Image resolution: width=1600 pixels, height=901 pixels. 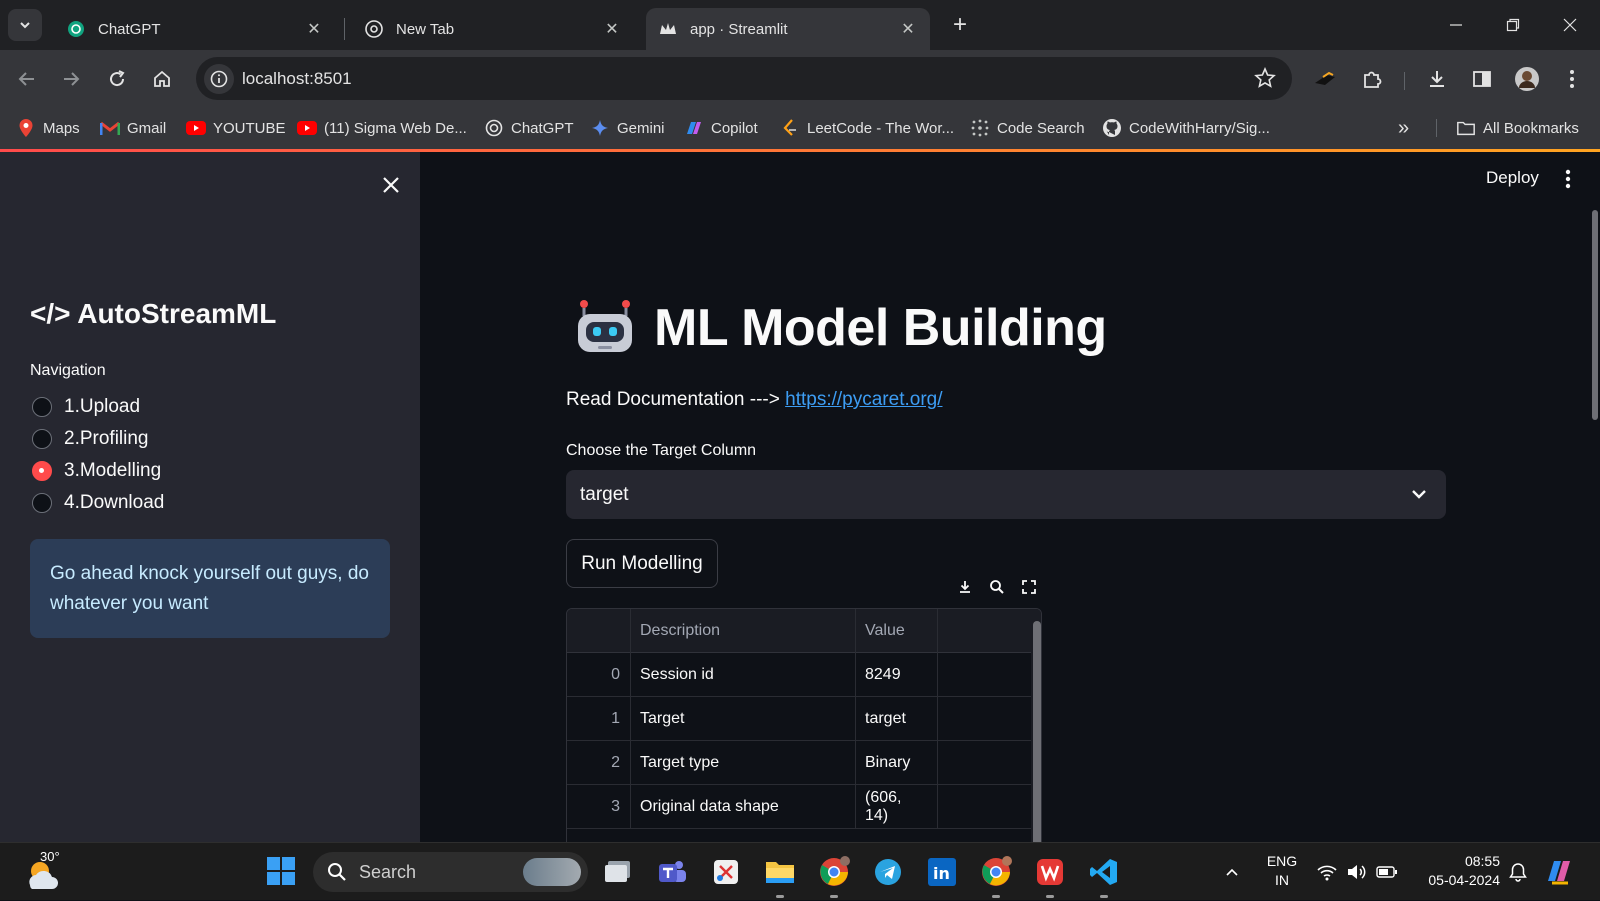 I want to click on downloads-icon, so click(x=1437, y=79).